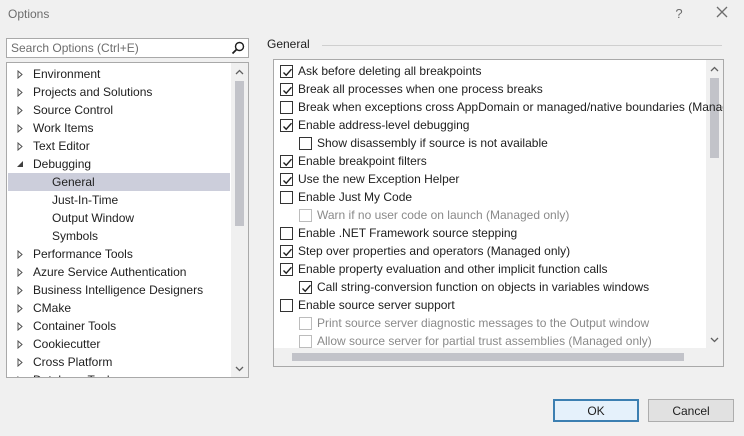 This screenshot has width=744, height=436. Describe the element at coordinates (119, 164) in the screenshot. I see `tree-item: Debugging` at that location.